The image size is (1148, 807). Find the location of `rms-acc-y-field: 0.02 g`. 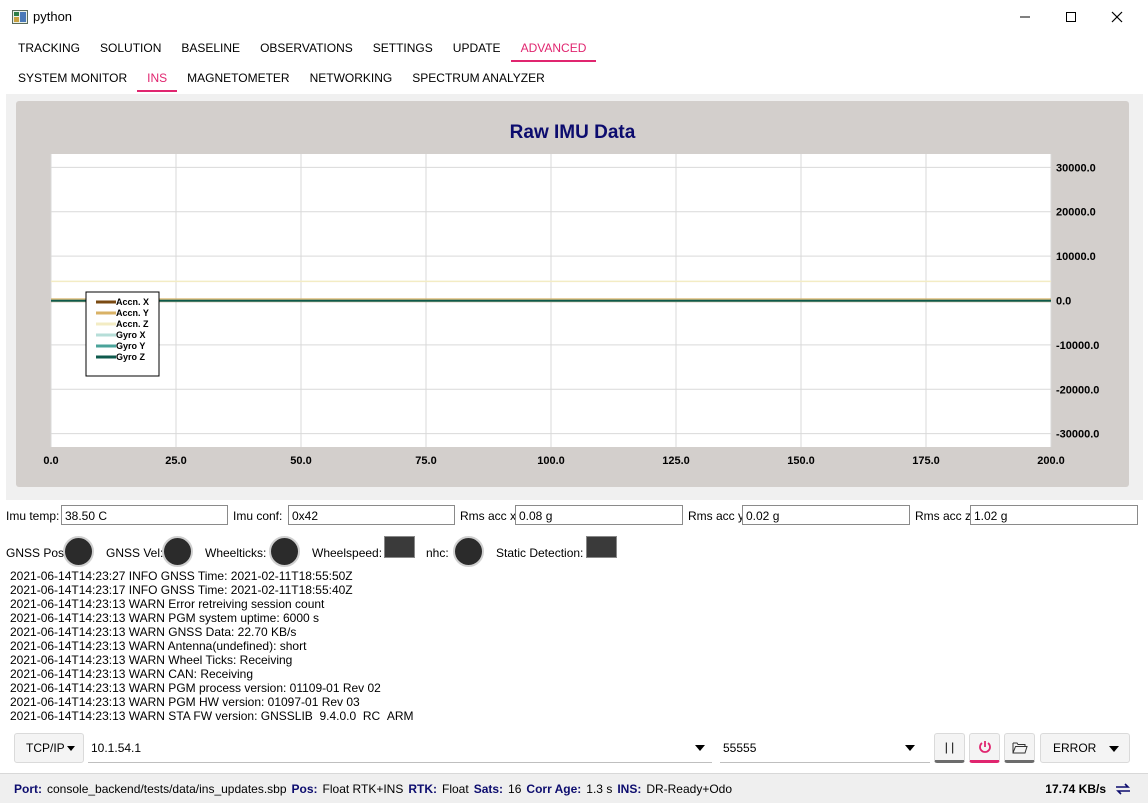

rms-acc-y-field: 0.02 g is located at coordinates (826, 515).